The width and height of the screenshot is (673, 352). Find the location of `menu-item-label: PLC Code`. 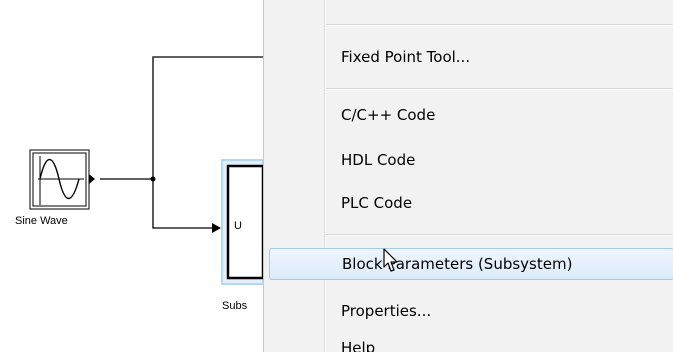

menu-item-label: PLC Code is located at coordinates (377, 203).